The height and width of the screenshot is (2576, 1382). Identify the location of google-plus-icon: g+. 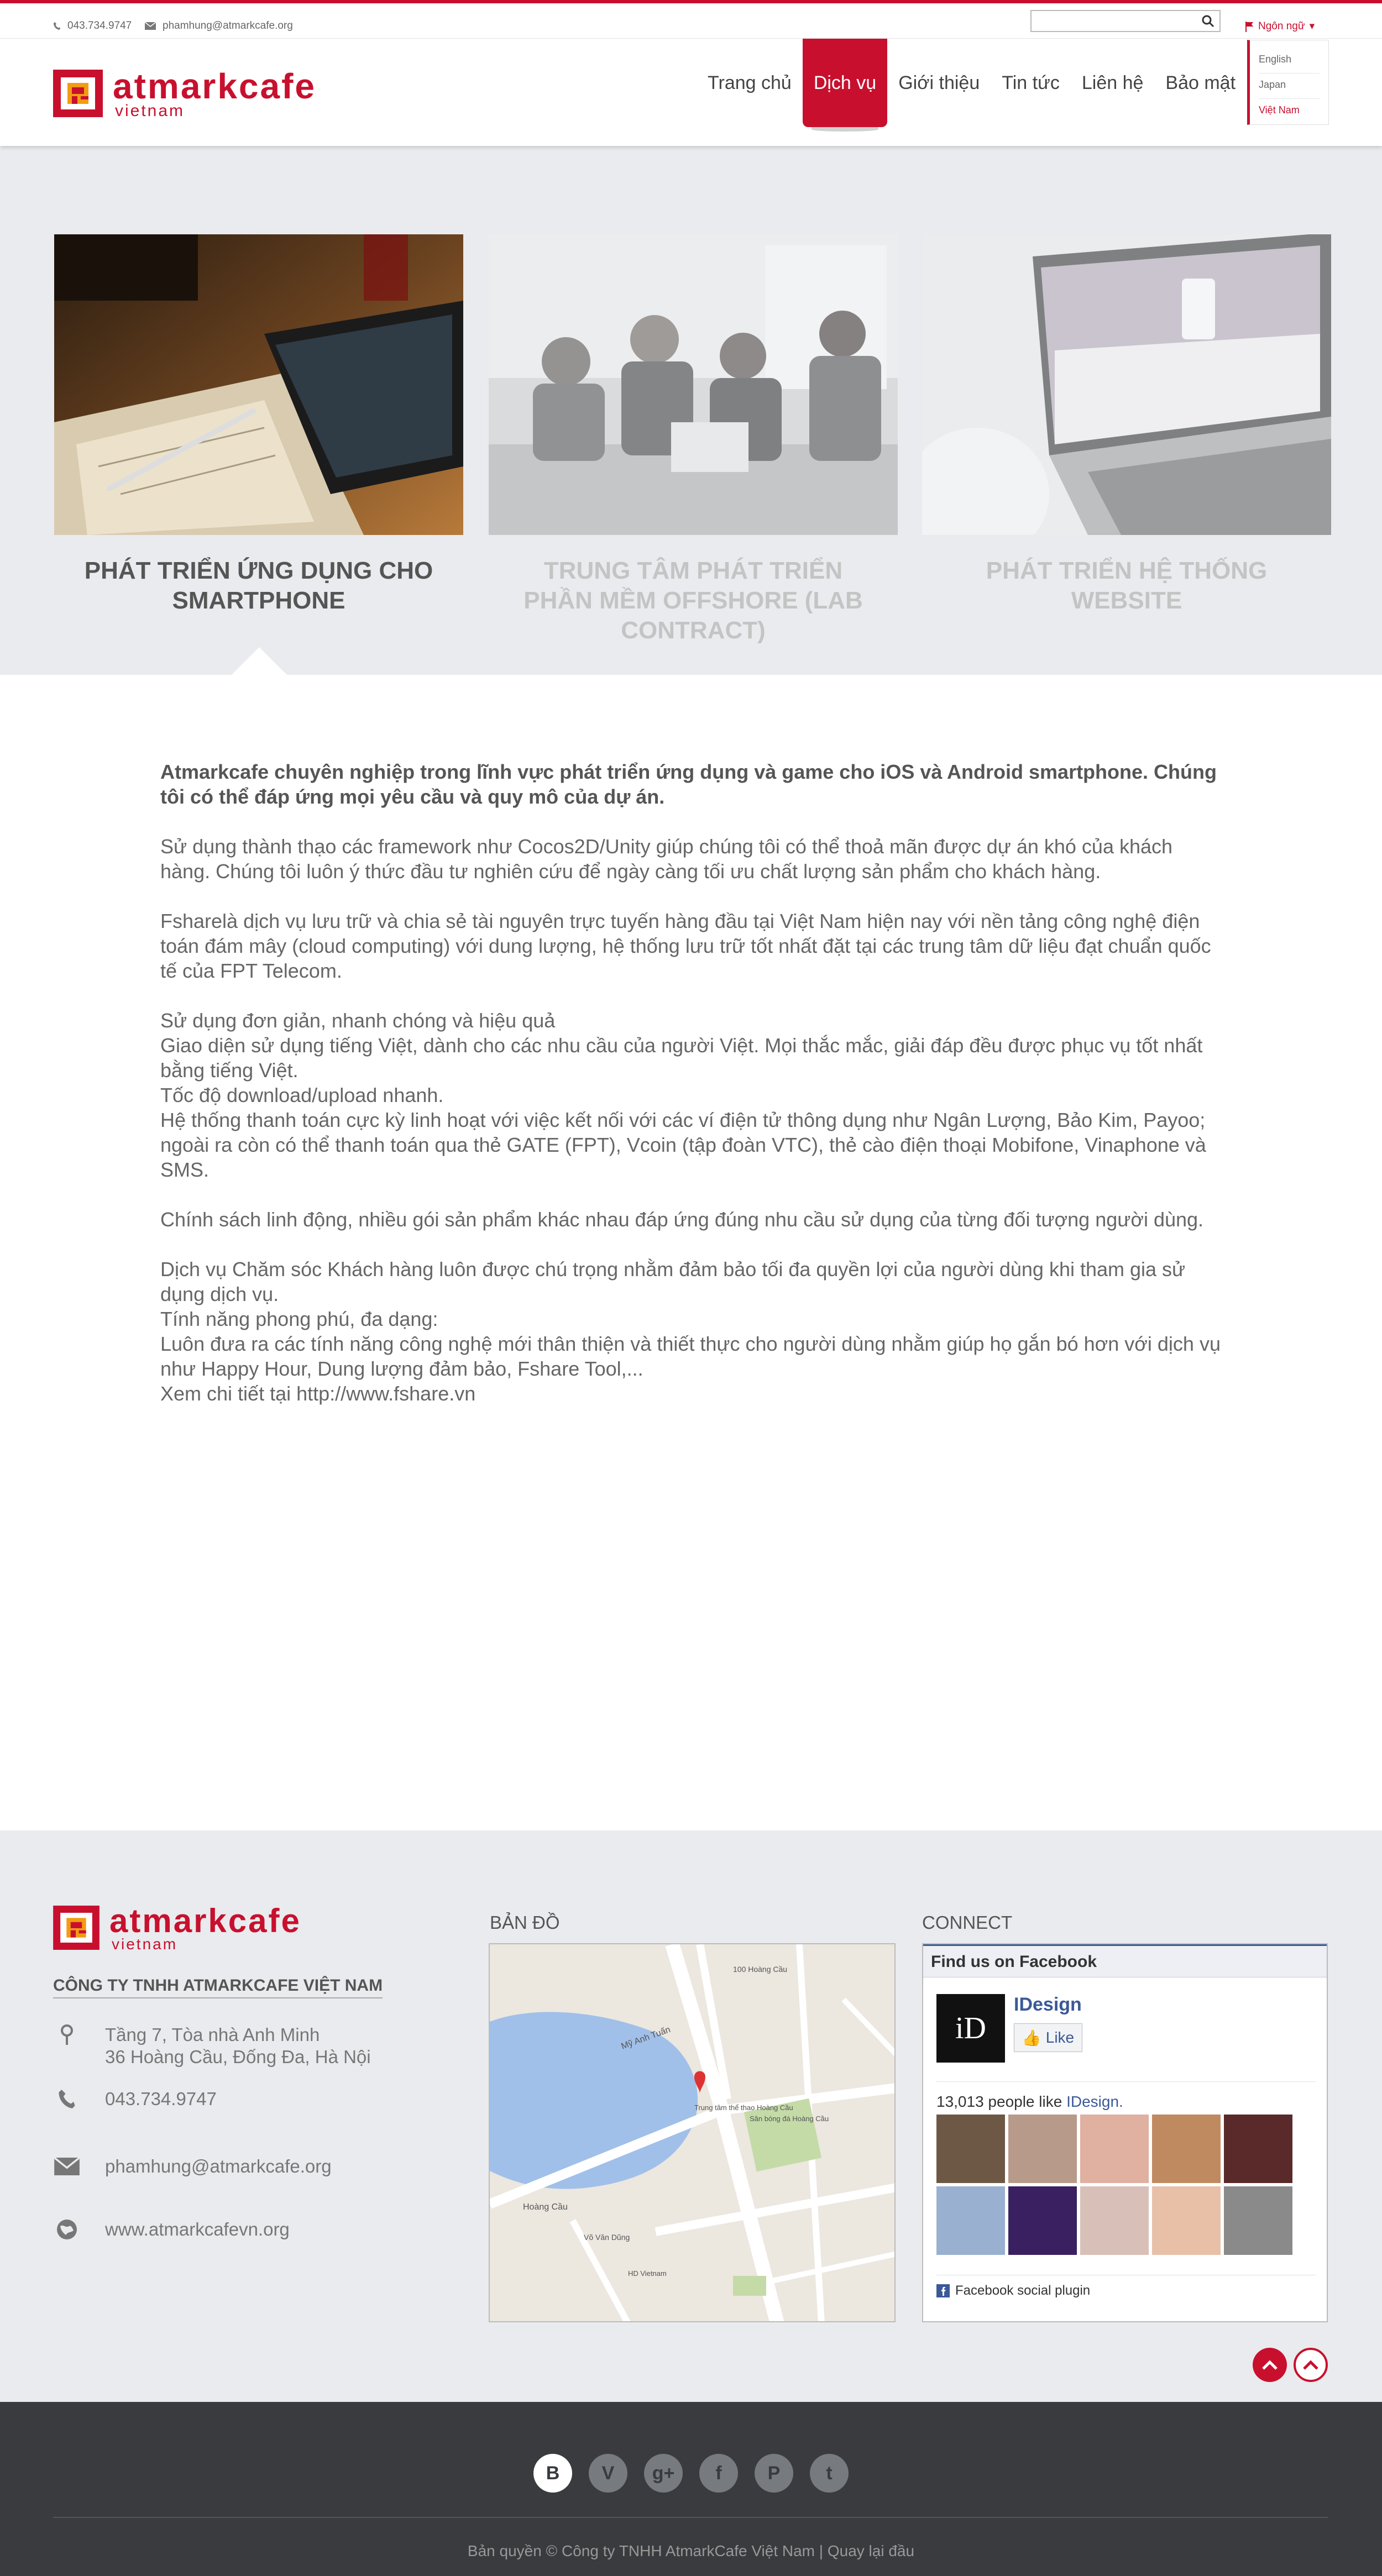
(663, 2473).